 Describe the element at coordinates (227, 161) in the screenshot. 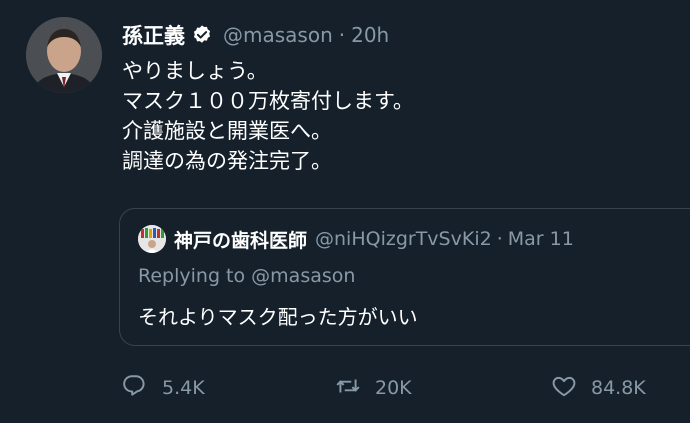

I see `tweet-line: 調達の為の発注完了。` at that location.